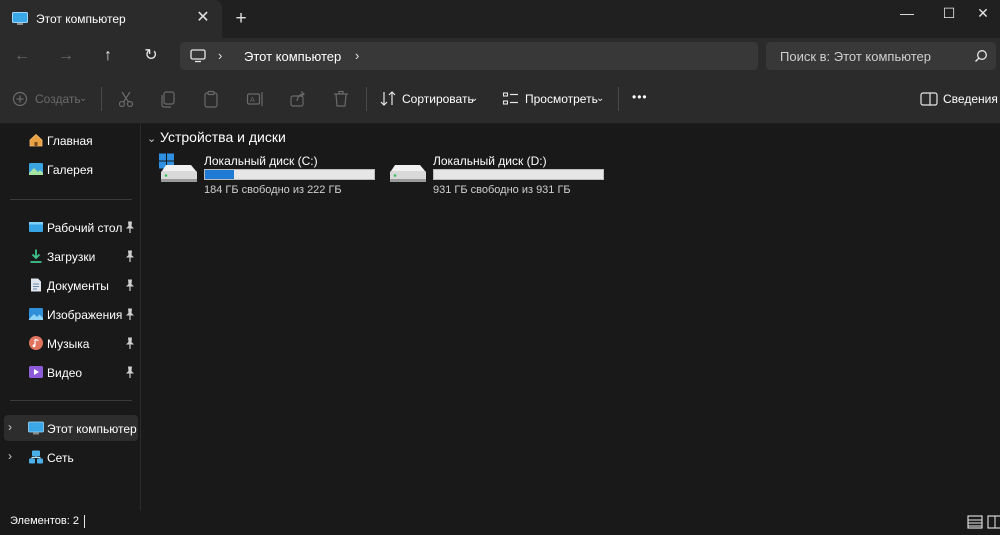  Describe the element at coordinates (36, 457) in the screenshot. I see `network-icon` at that location.